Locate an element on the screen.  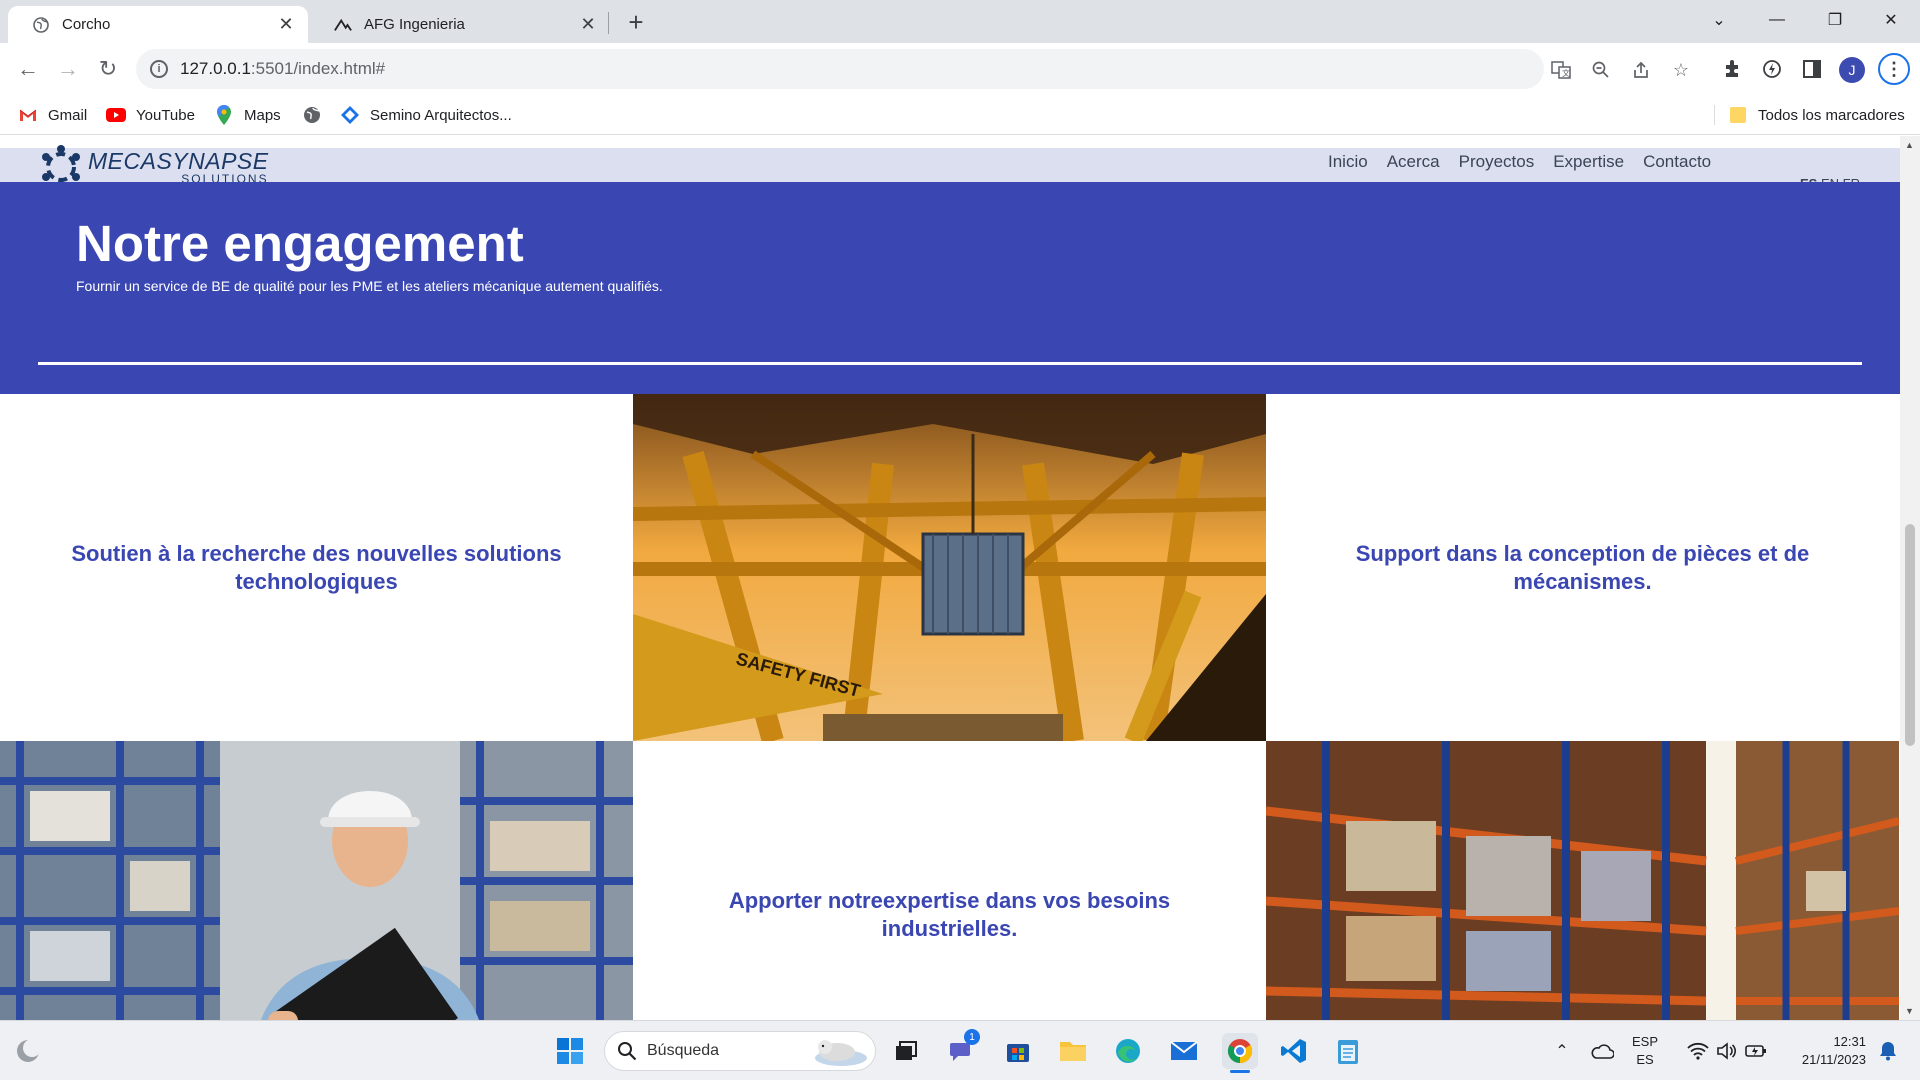
scroll-up-arrow-icon: ▲ is located at coordinates (1909, 145).